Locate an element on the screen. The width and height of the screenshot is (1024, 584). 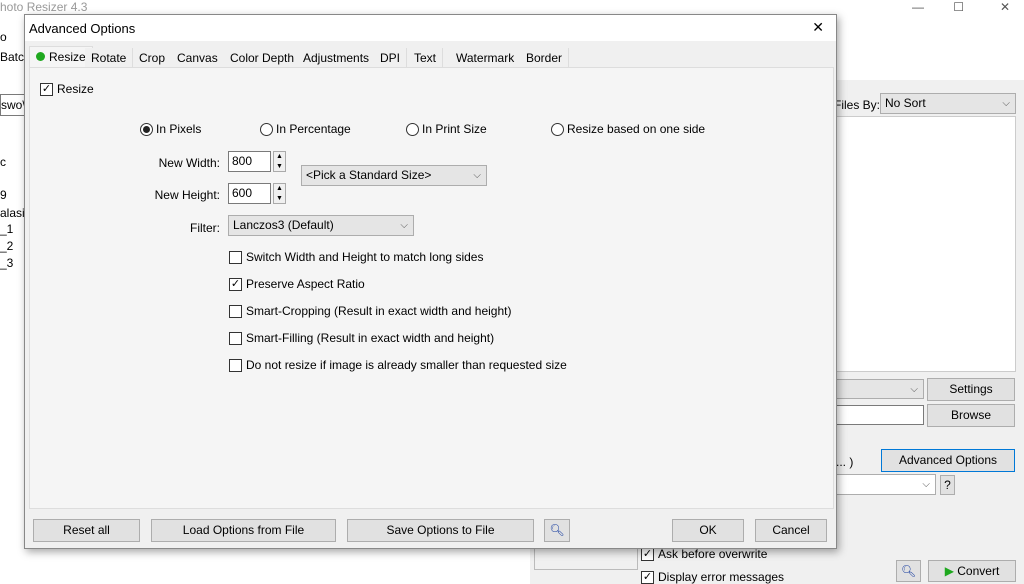
radio-in-percentage: In Percentage is located at coordinates (305, 129).